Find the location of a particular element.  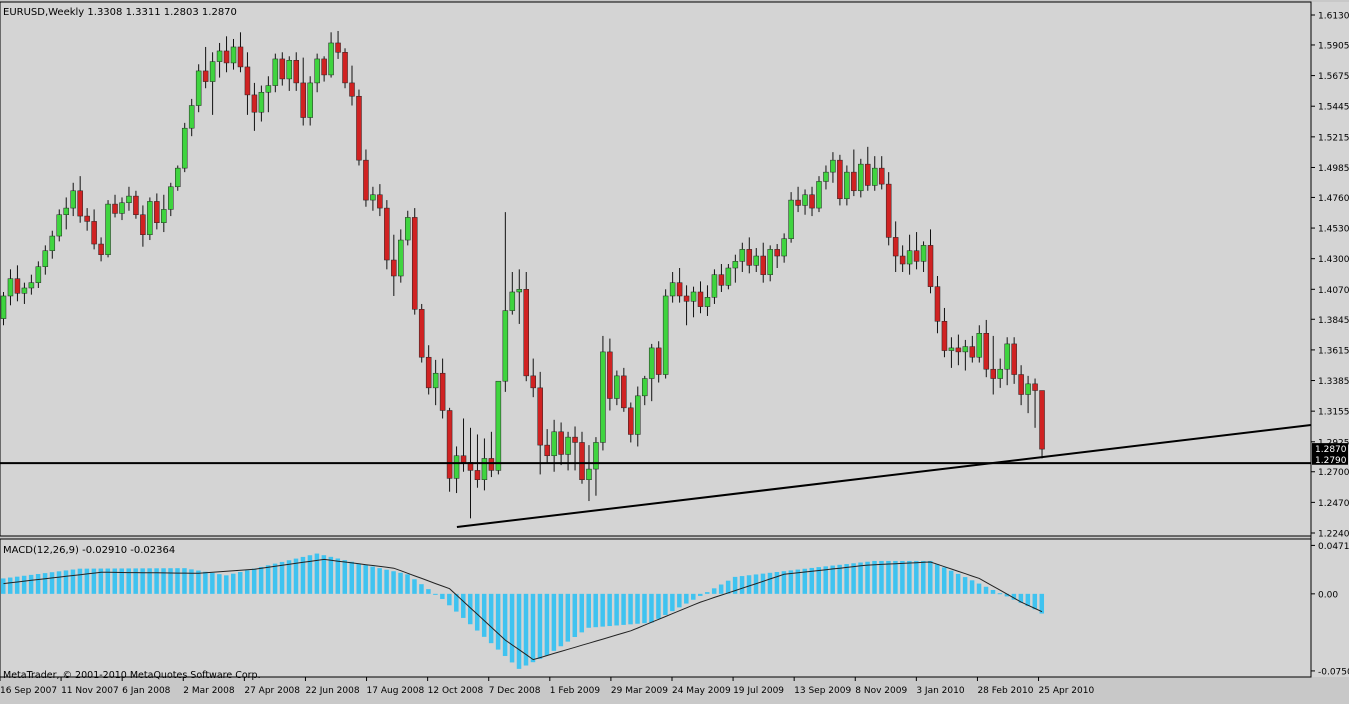

x-tick-label: 16 Sep 2007 is located at coordinates (28, 691).